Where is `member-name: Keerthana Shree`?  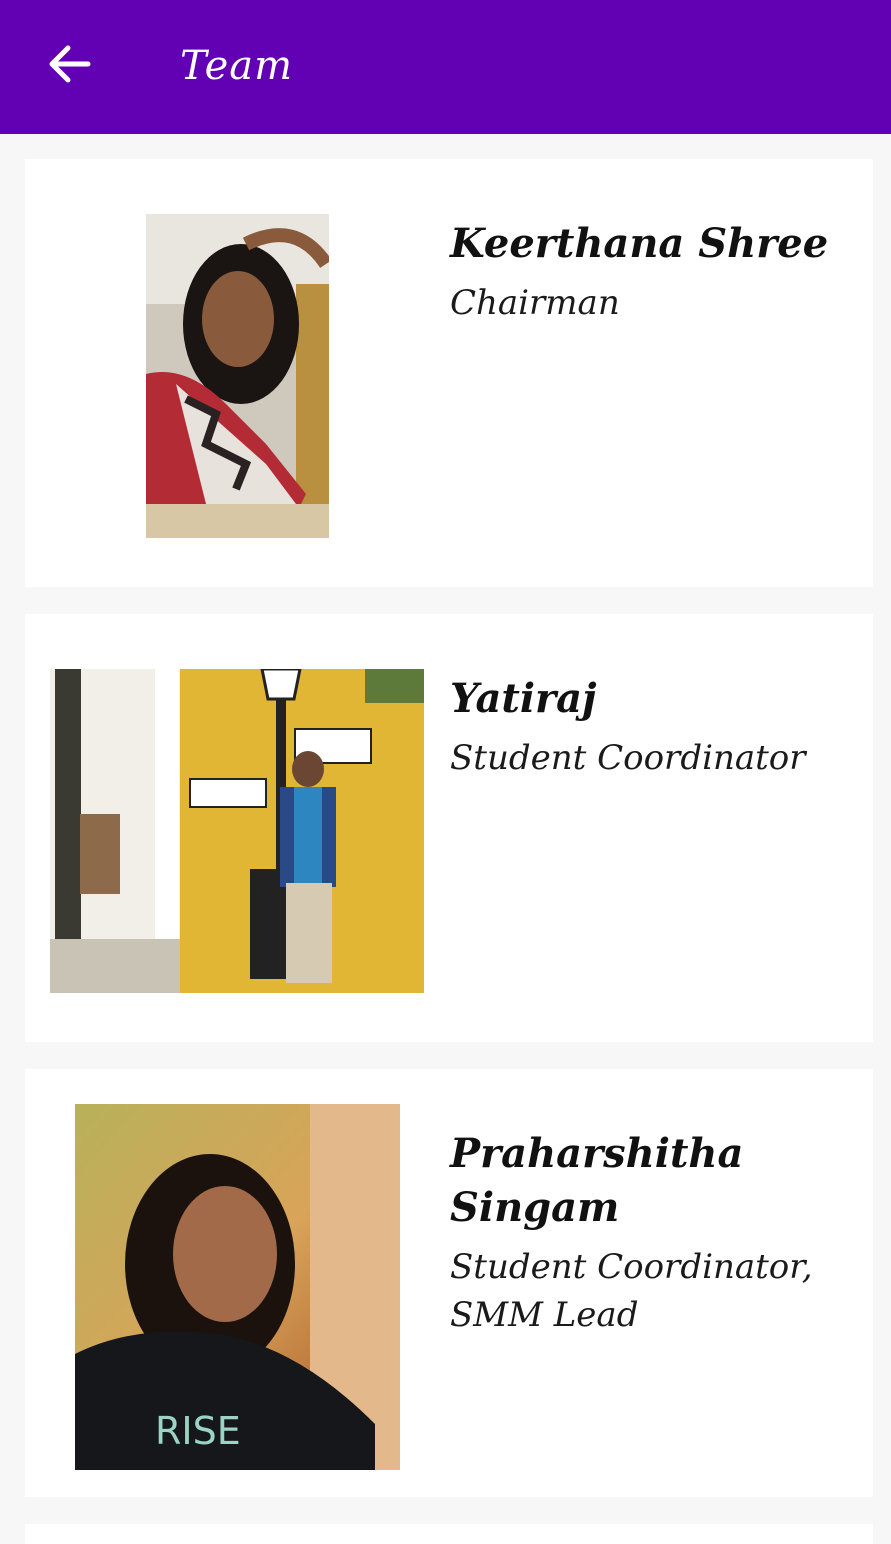
member-name: Keerthana Shree is located at coordinates (639, 243).